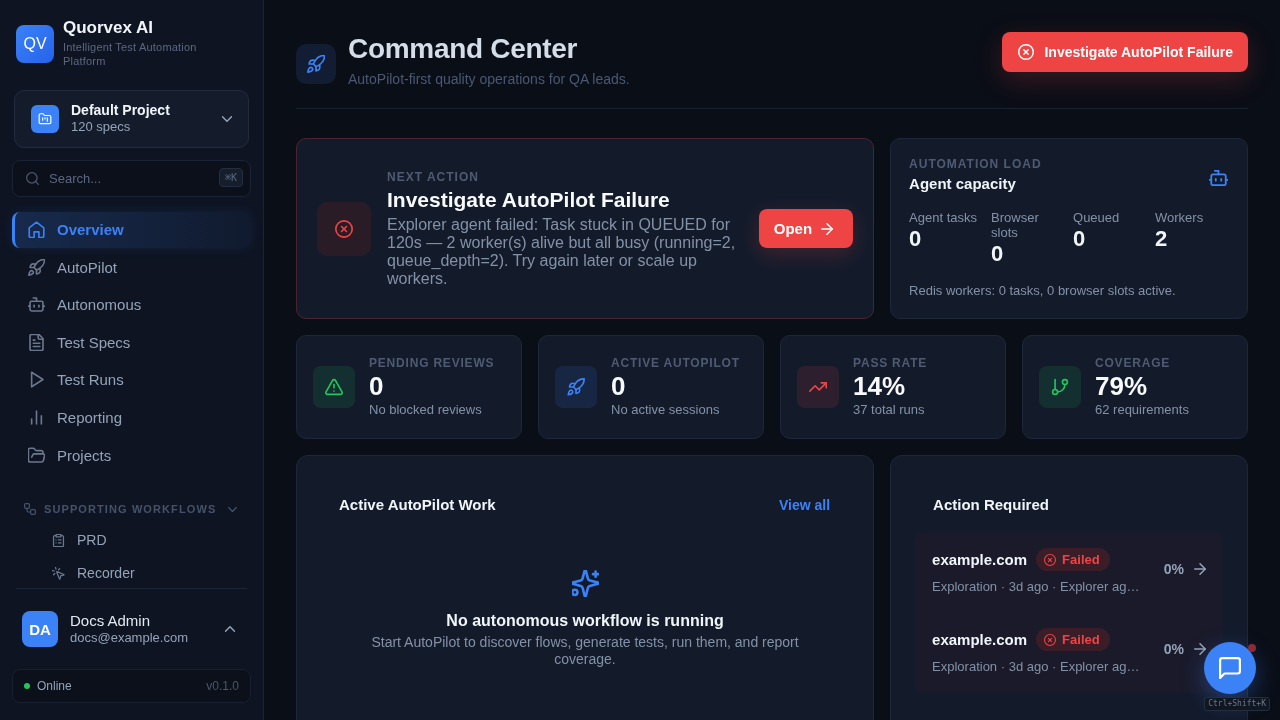  I want to click on app-tagline: Intelligent Test Automation Platform, so click(130, 54).